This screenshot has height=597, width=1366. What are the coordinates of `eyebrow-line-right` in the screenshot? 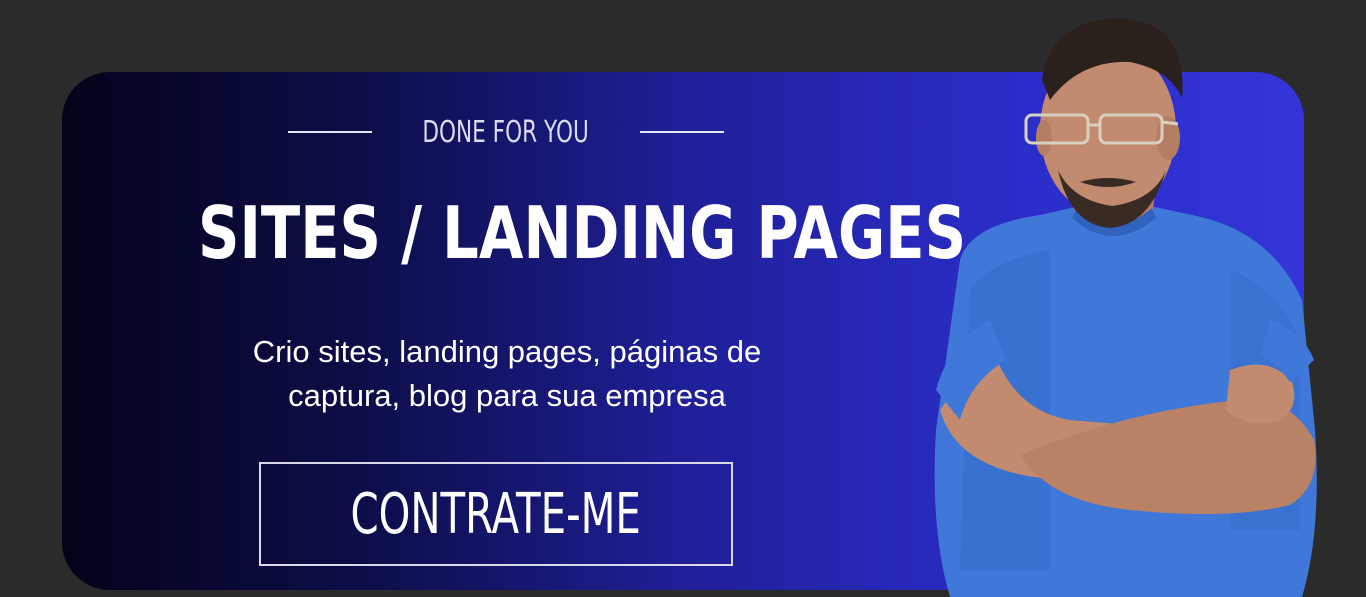 It's located at (681, 132).